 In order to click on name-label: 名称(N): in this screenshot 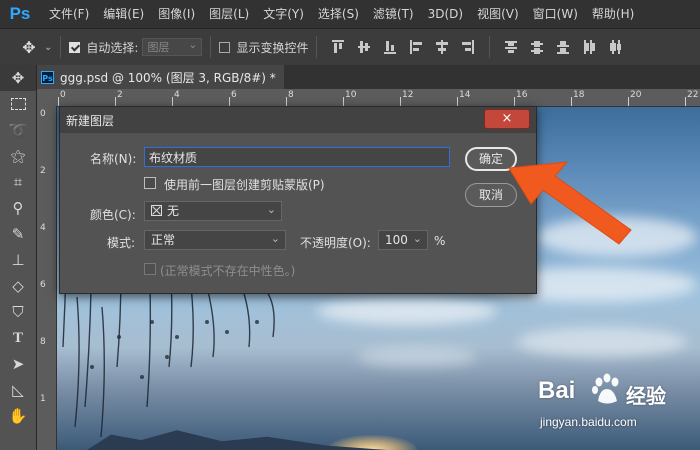, I will do `click(113, 159)`.